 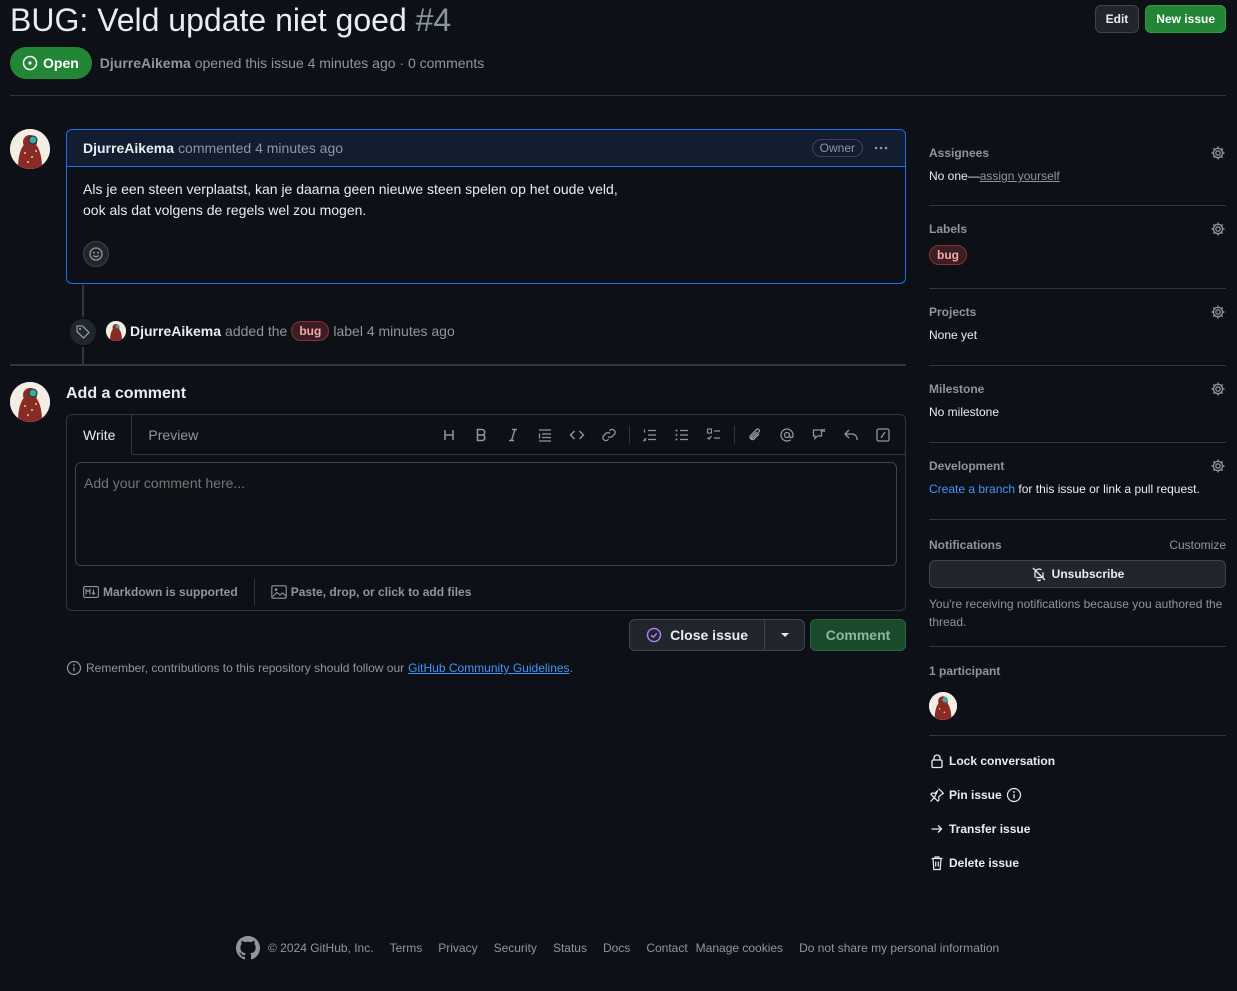 What do you see at coordinates (609, 435) in the screenshot?
I see `link-icon` at bounding box center [609, 435].